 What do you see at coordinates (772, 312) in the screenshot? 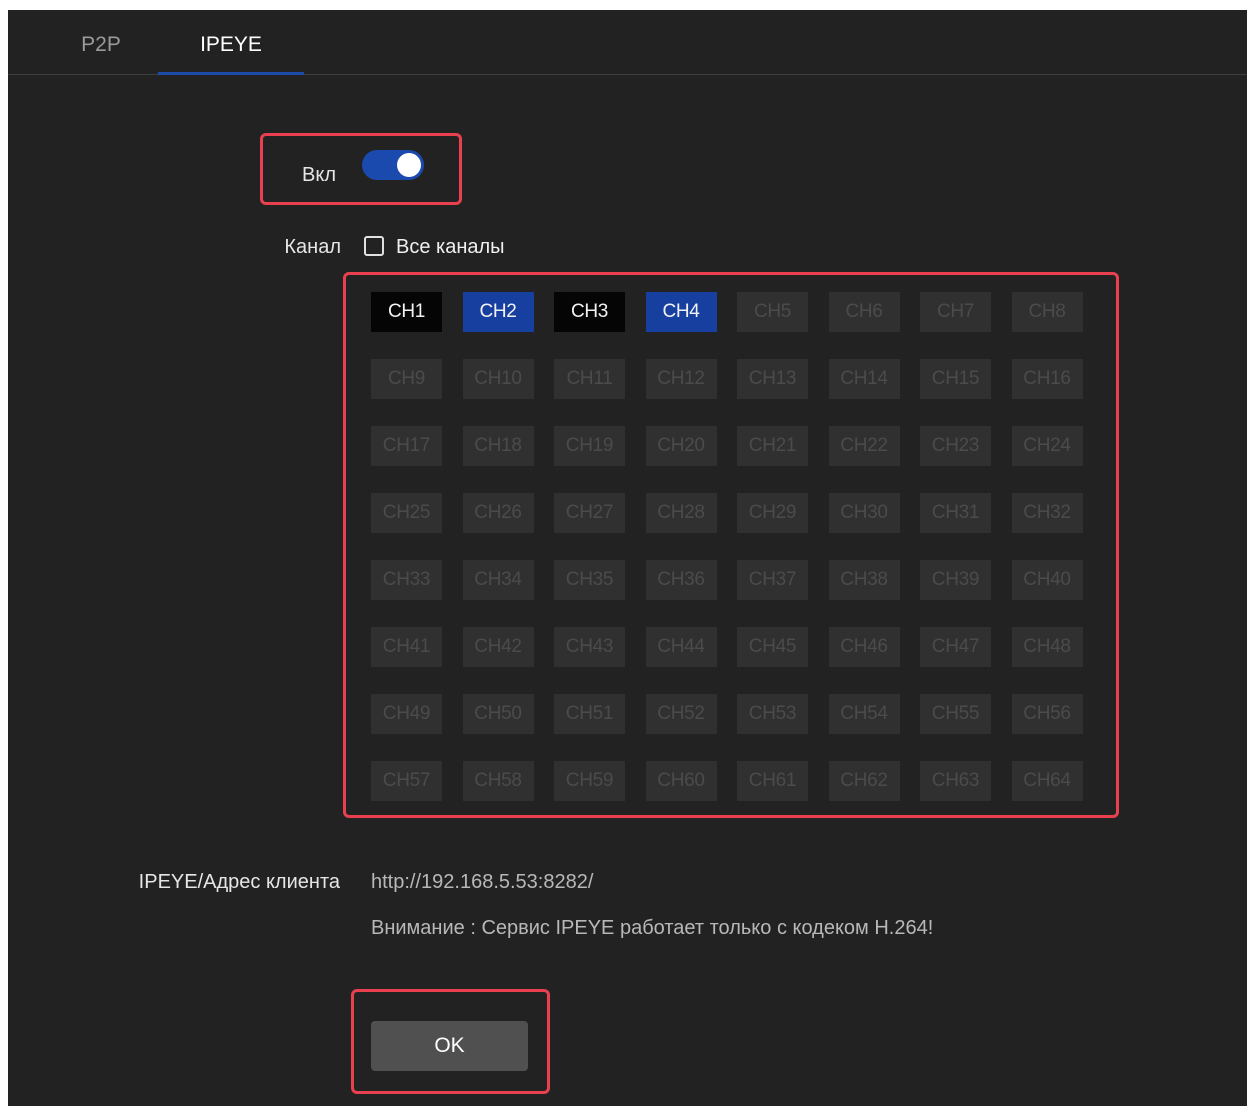
I see `channel-button-ch5: CH5` at bounding box center [772, 312].